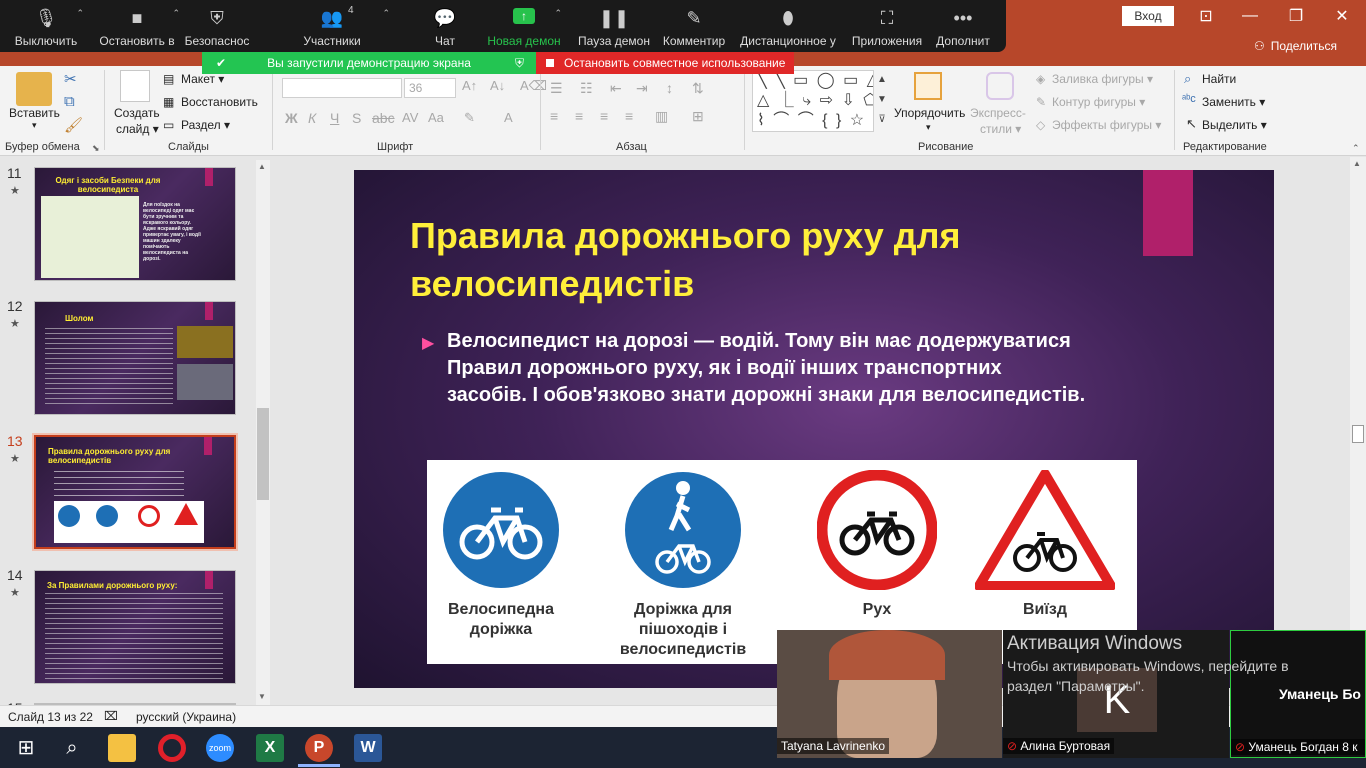 This screenshot has width=1366, height=768. I want to click on format-painter-icon: 🖌, so click(73, 125).